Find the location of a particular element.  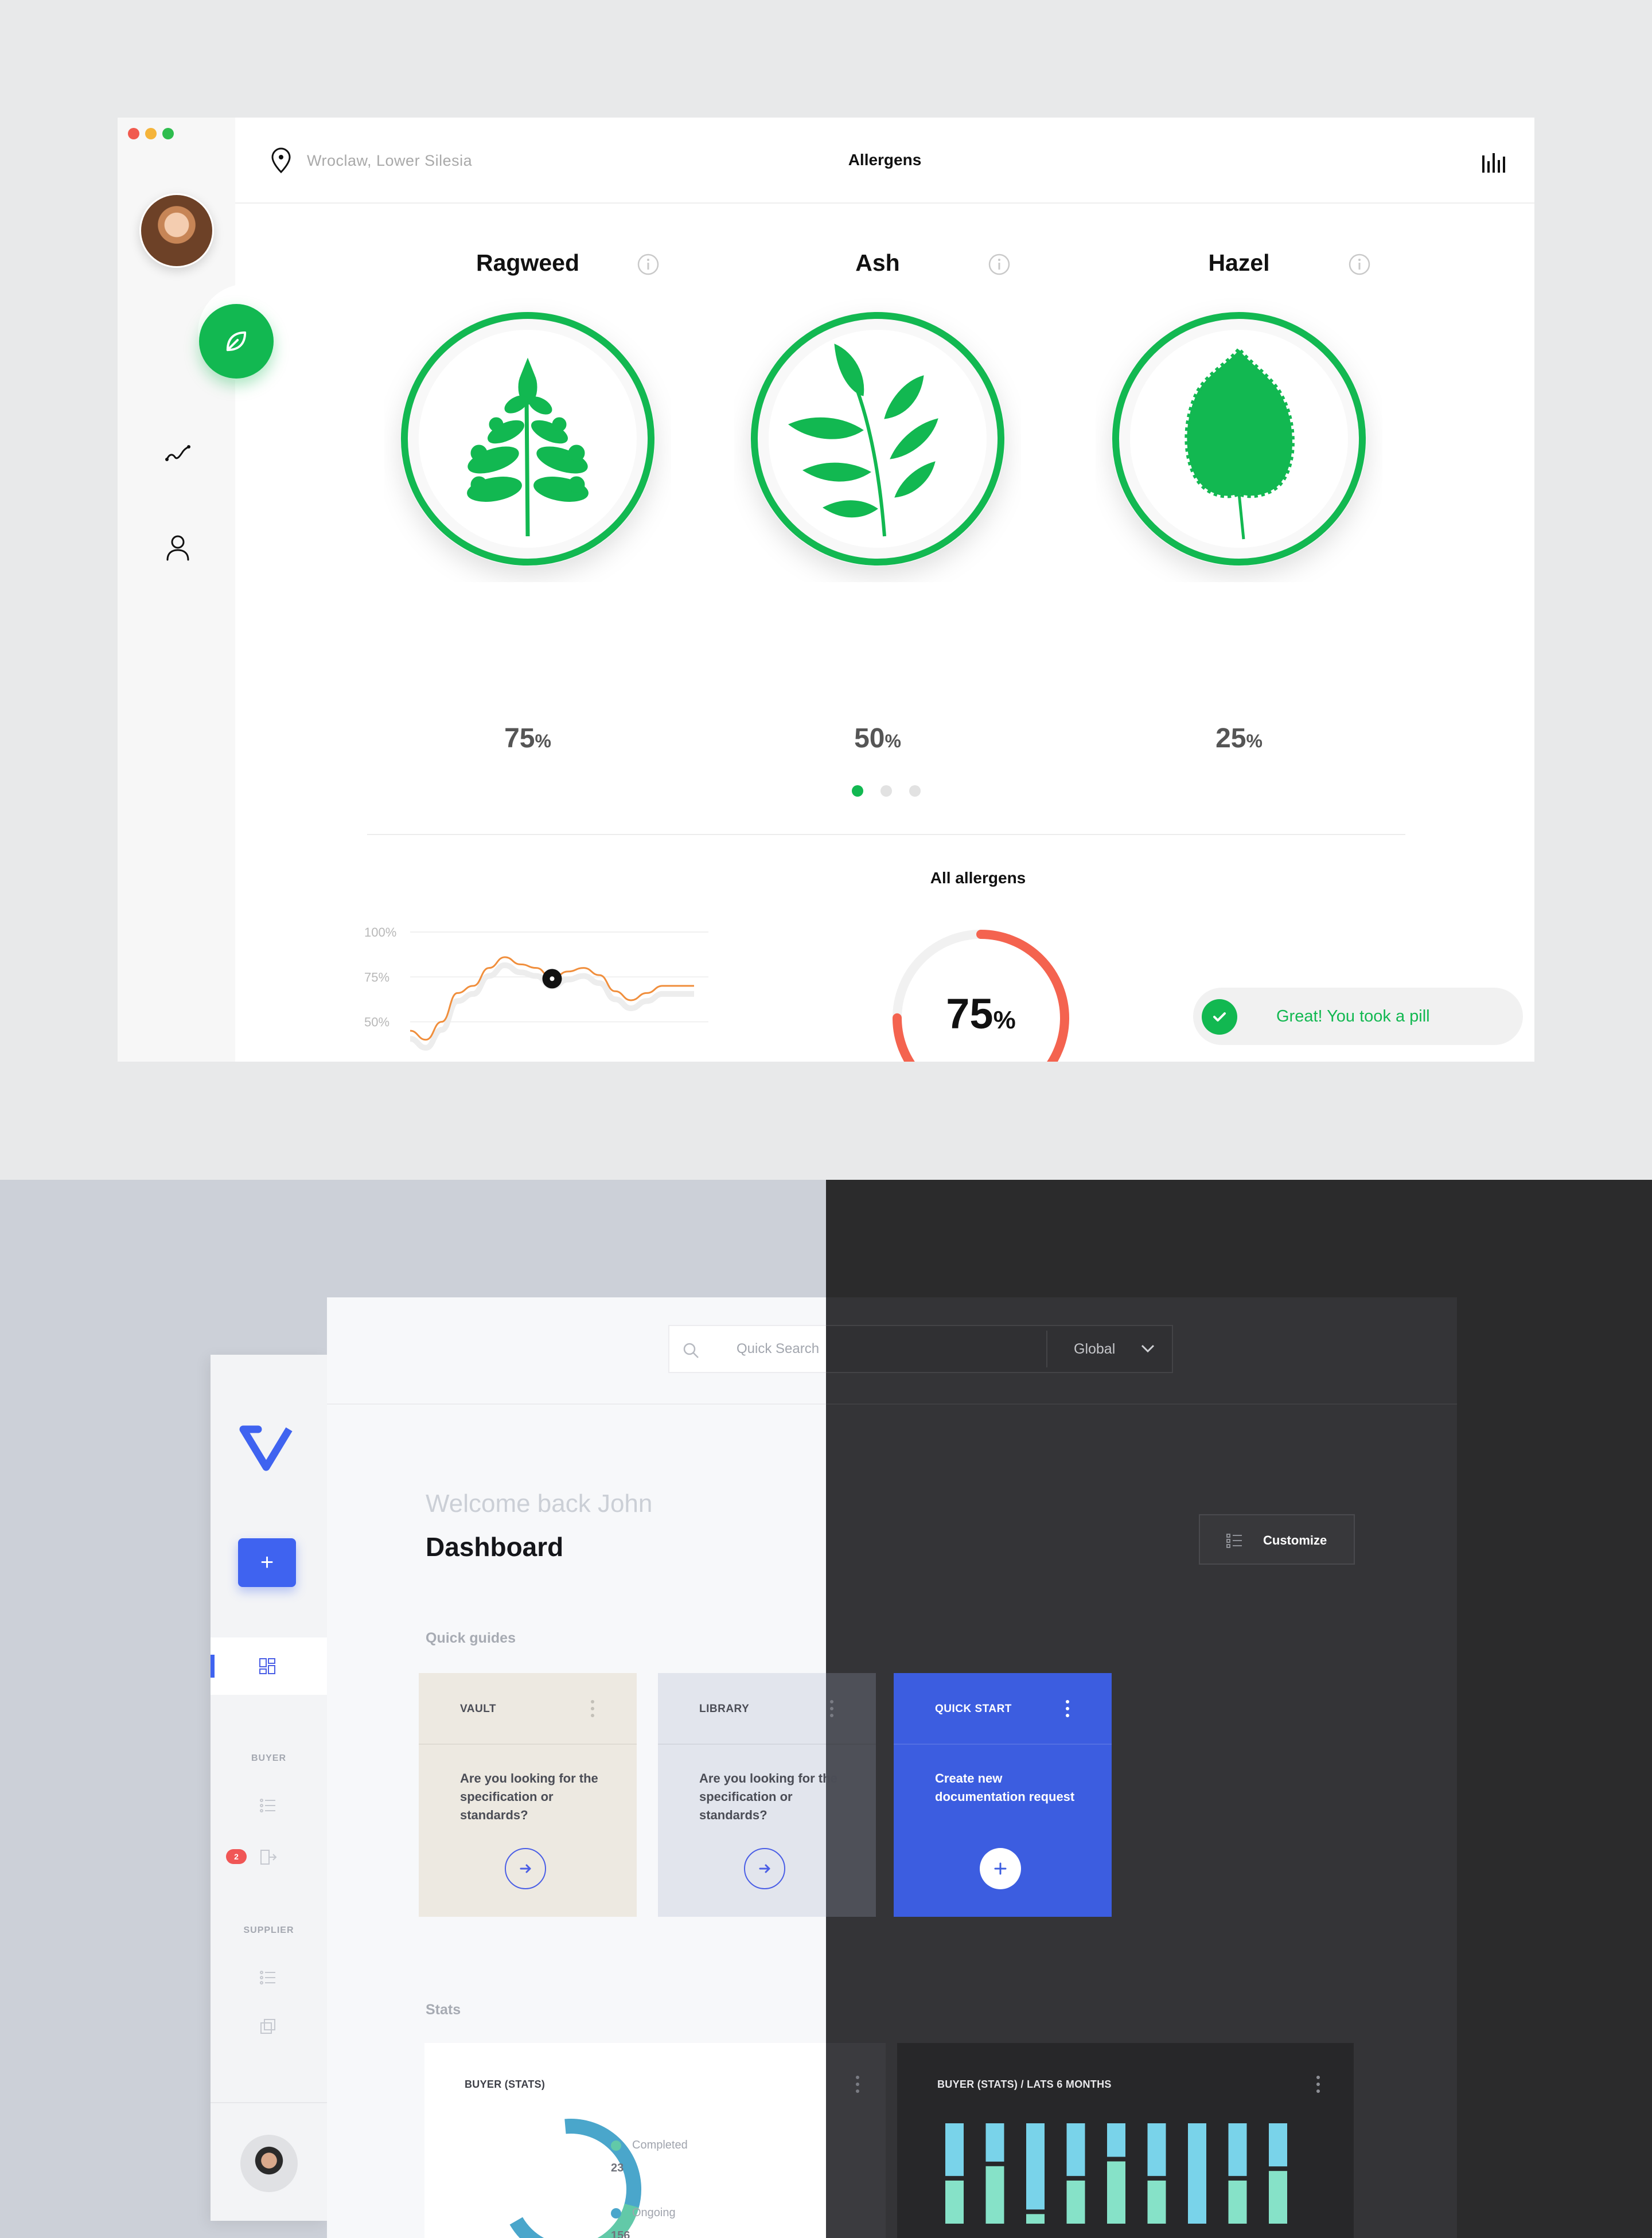

plus-icon is located at coordinates (1000, 1868).